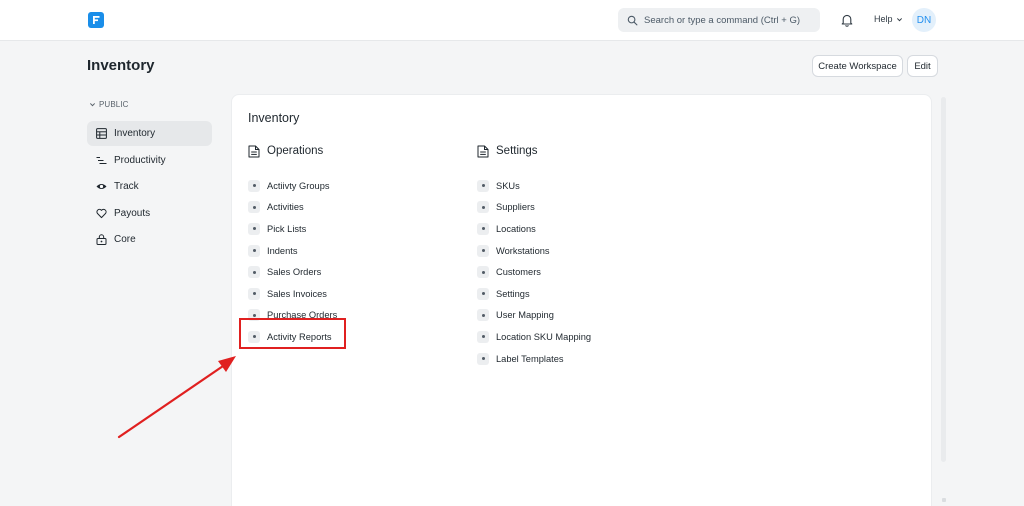 This screenshot has width=1024, height=506. I want to click on link-skus: SKUs, so click(534, 186).